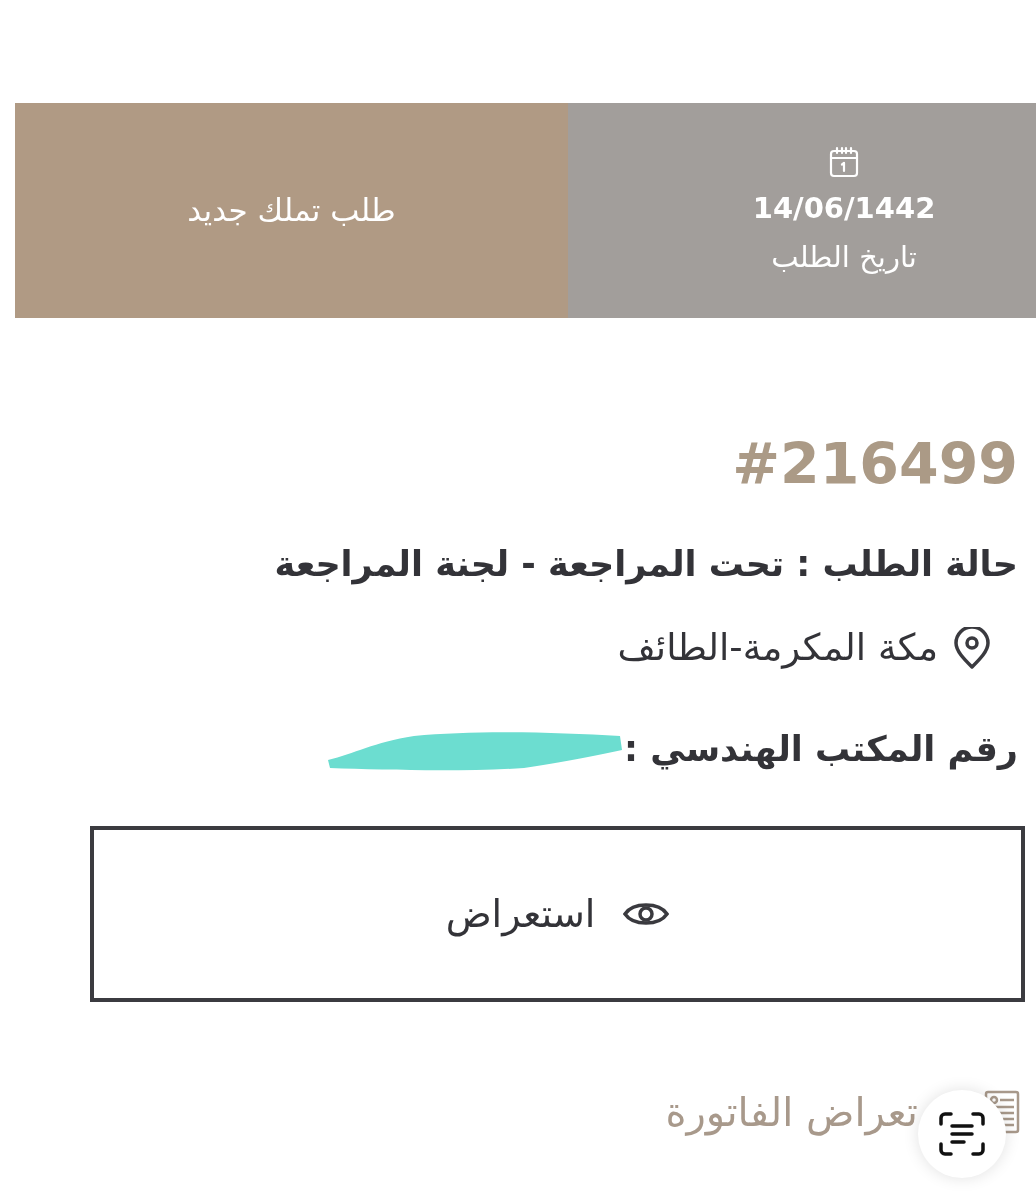  I want to click on calendar-icon, so click(844, 162).